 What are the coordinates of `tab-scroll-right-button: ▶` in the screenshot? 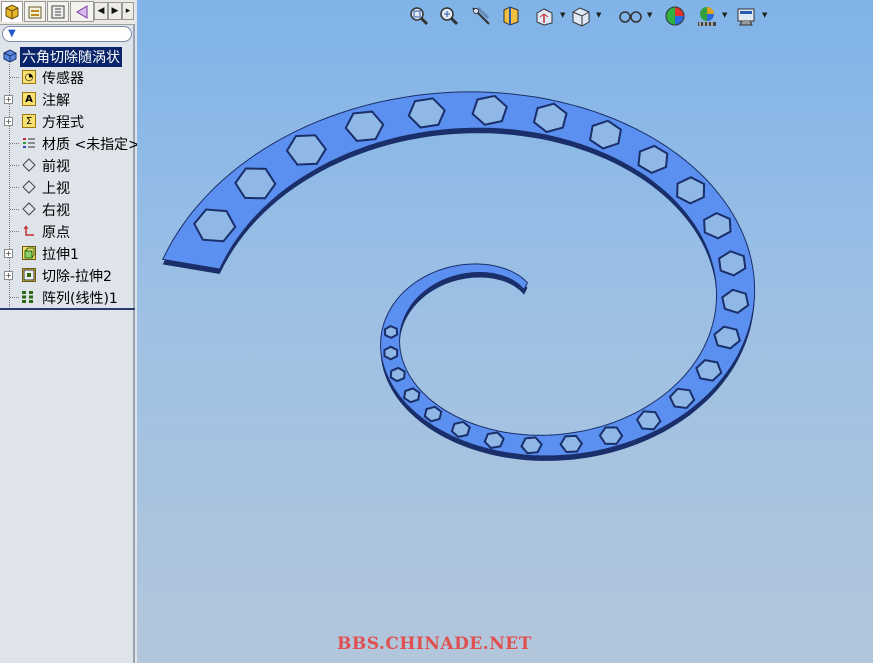 It's located at (115, 11).